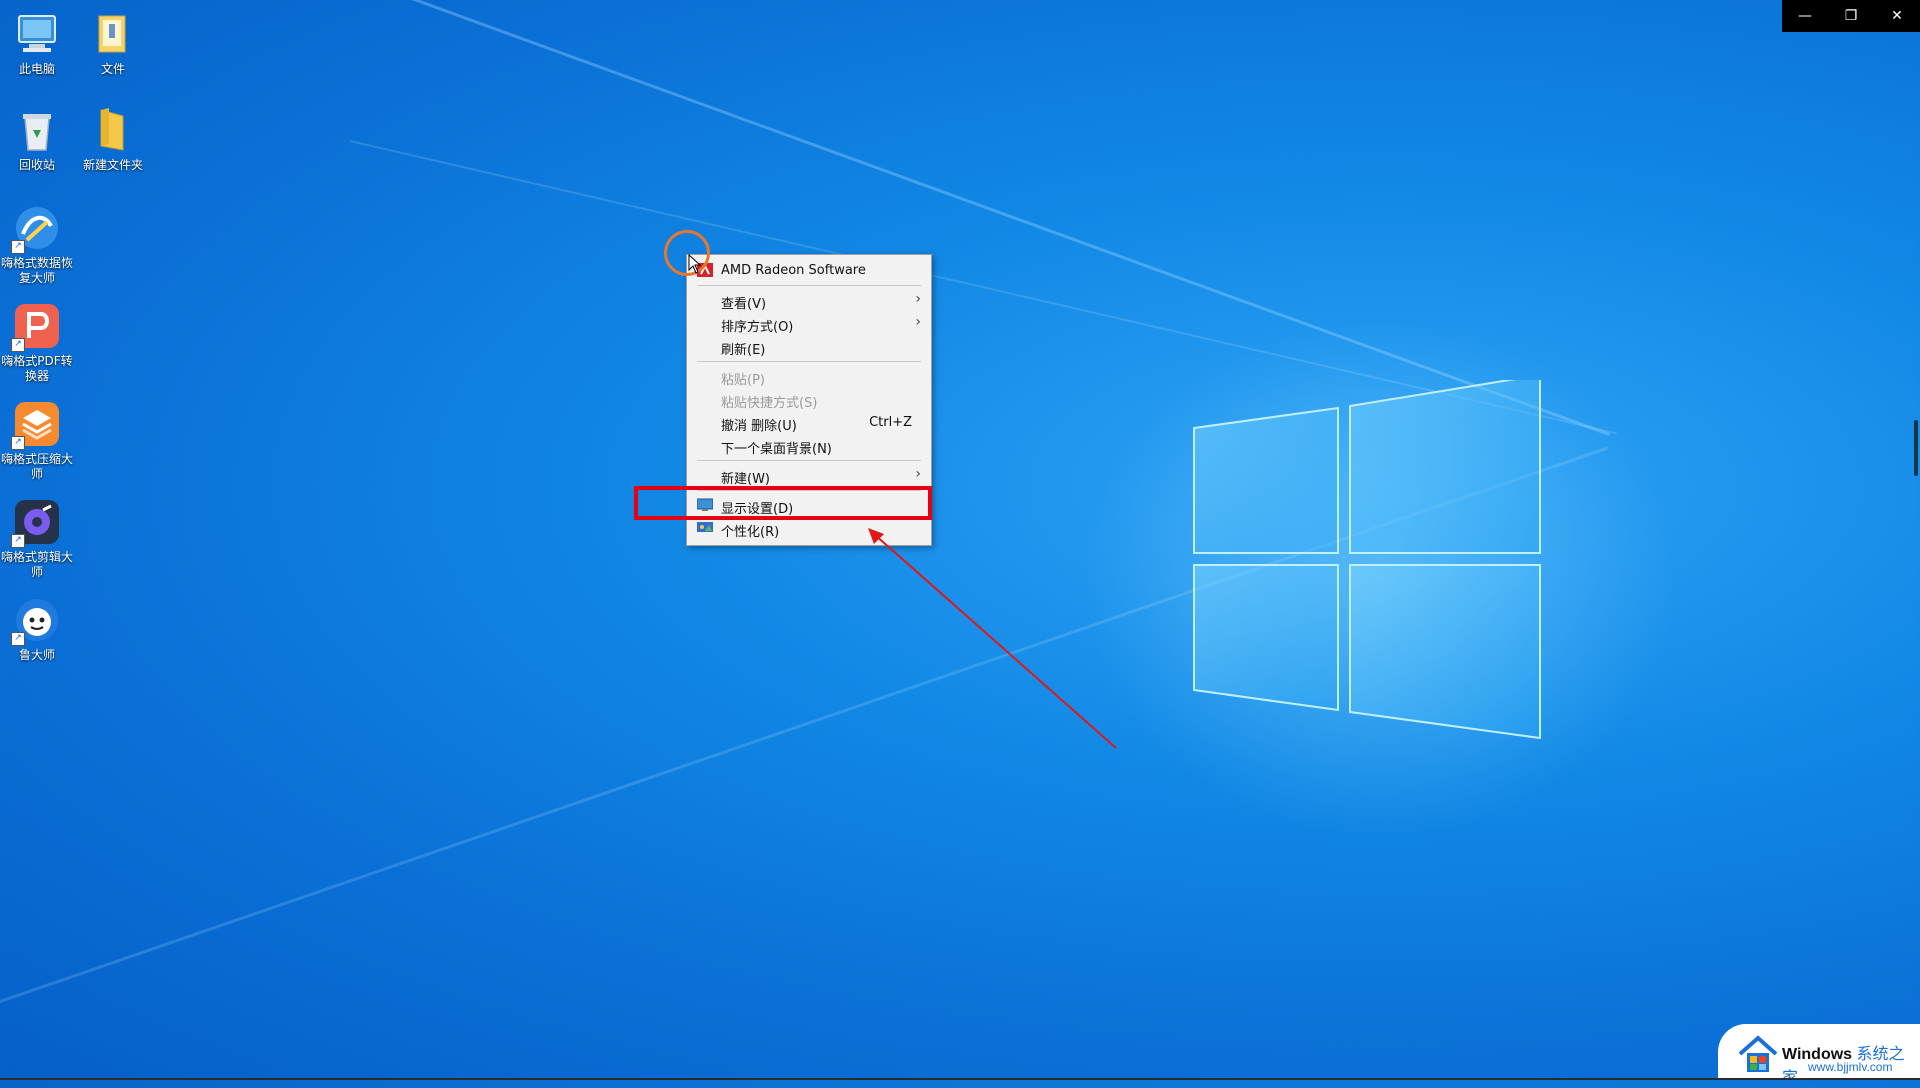  What do you see at coordinates (36, 564) in the screenshot?
I see `desktop-icon-label: 嗨格式剪辑大师` at bounding box center [36, 564].